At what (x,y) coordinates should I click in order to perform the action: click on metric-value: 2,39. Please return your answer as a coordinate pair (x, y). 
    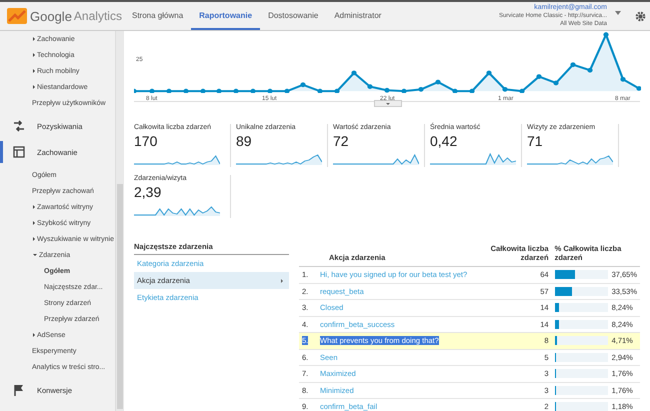
    Looking at the image, I should click on (148, 192).